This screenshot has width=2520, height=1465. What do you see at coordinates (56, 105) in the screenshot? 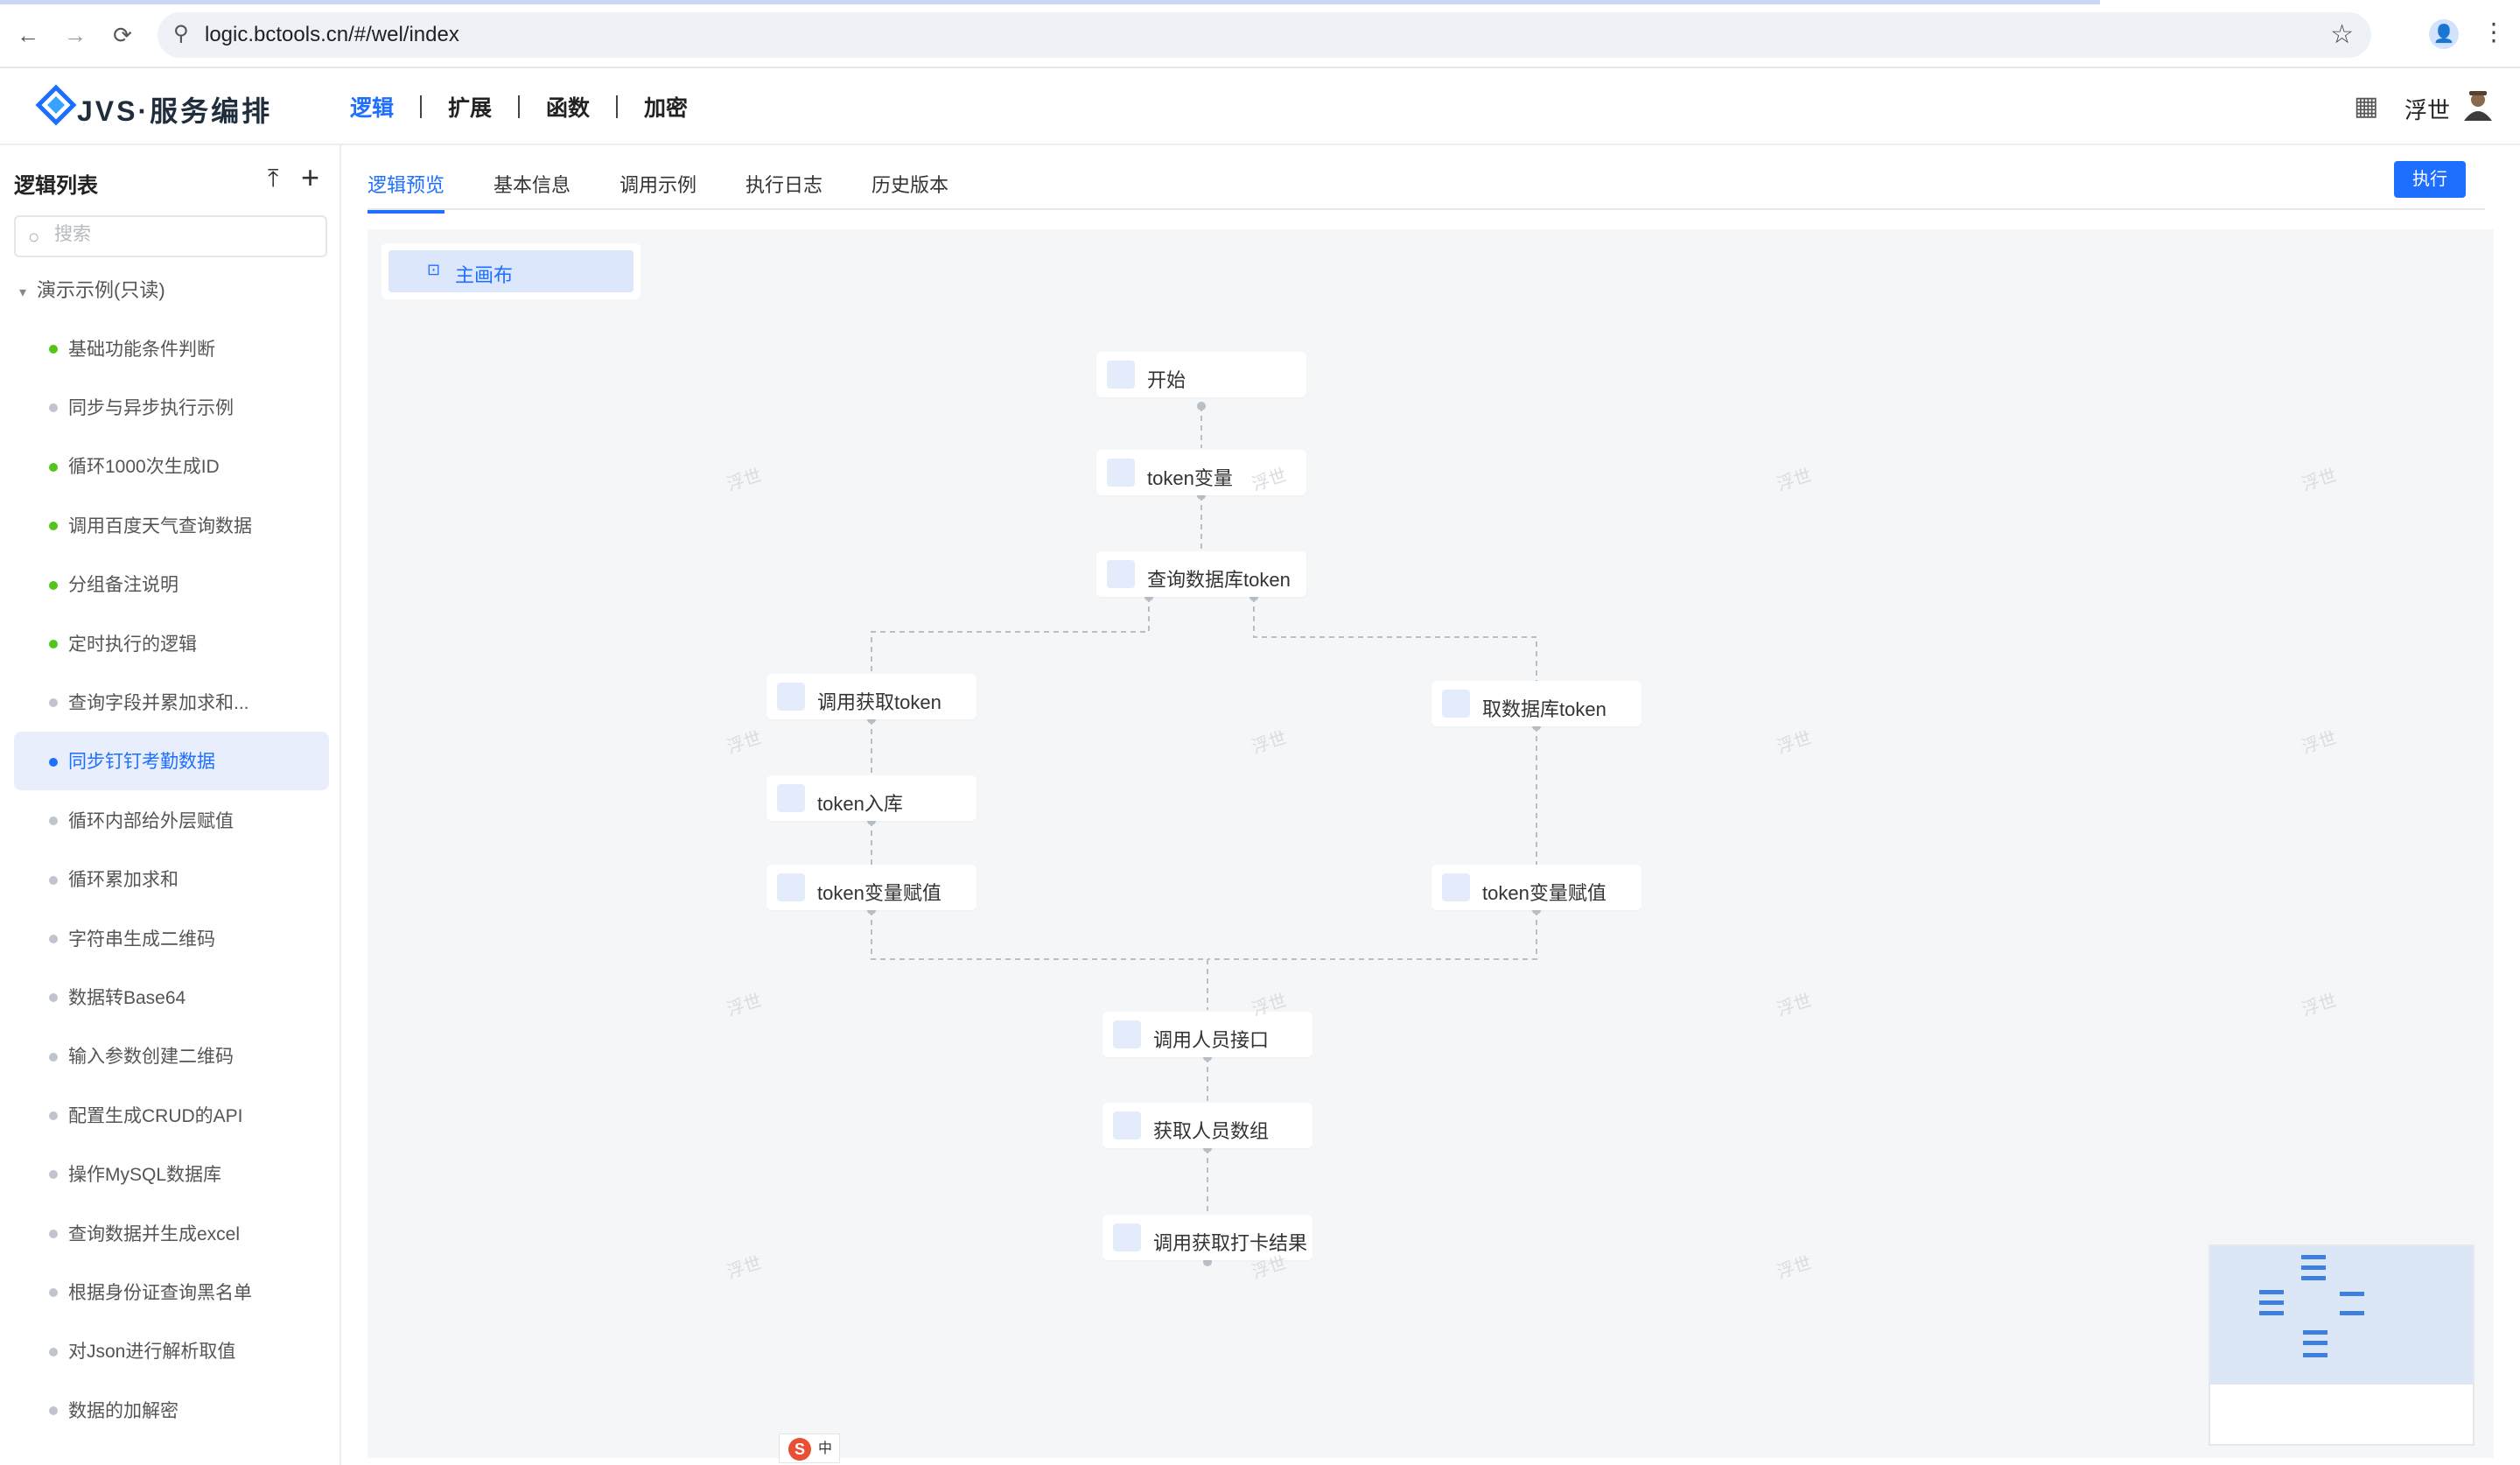
I see `jvs-logo-icon` at bounding box center [56, 105].